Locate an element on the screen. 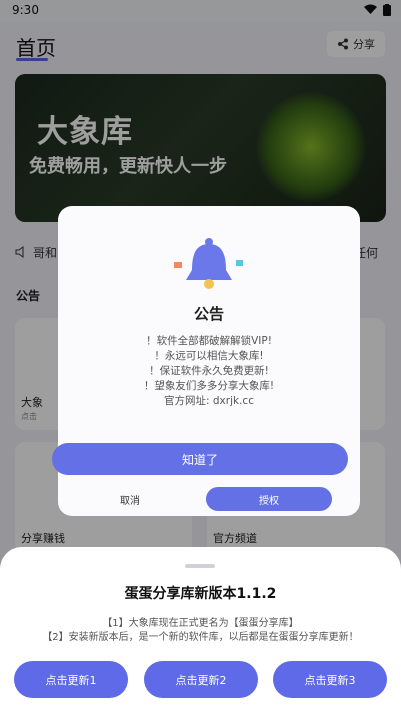  dialog-line: ！保证软件永久免费更新! is located at coordinates (209, 371).